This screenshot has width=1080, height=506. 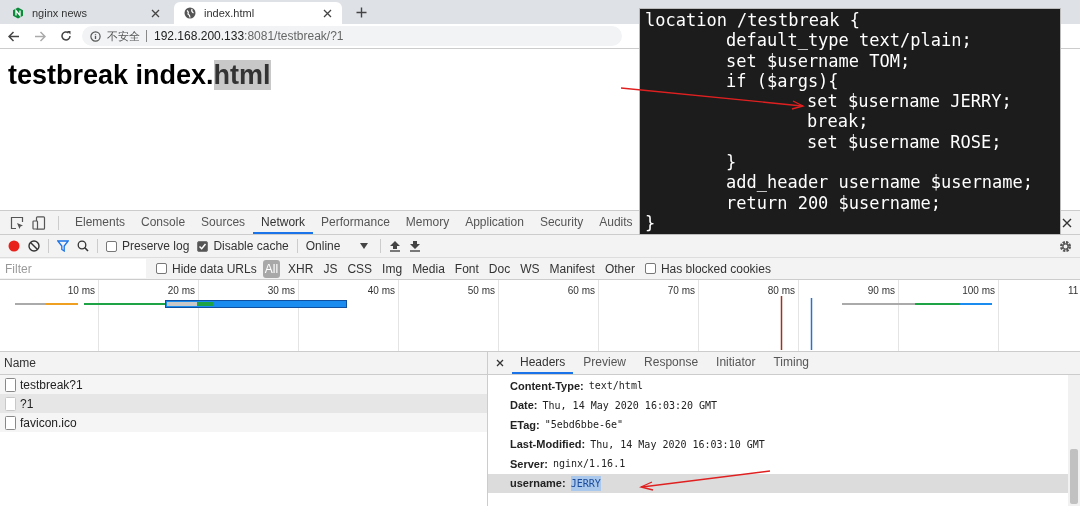 I want to click on caret-icon, so click(x=363, y=246).